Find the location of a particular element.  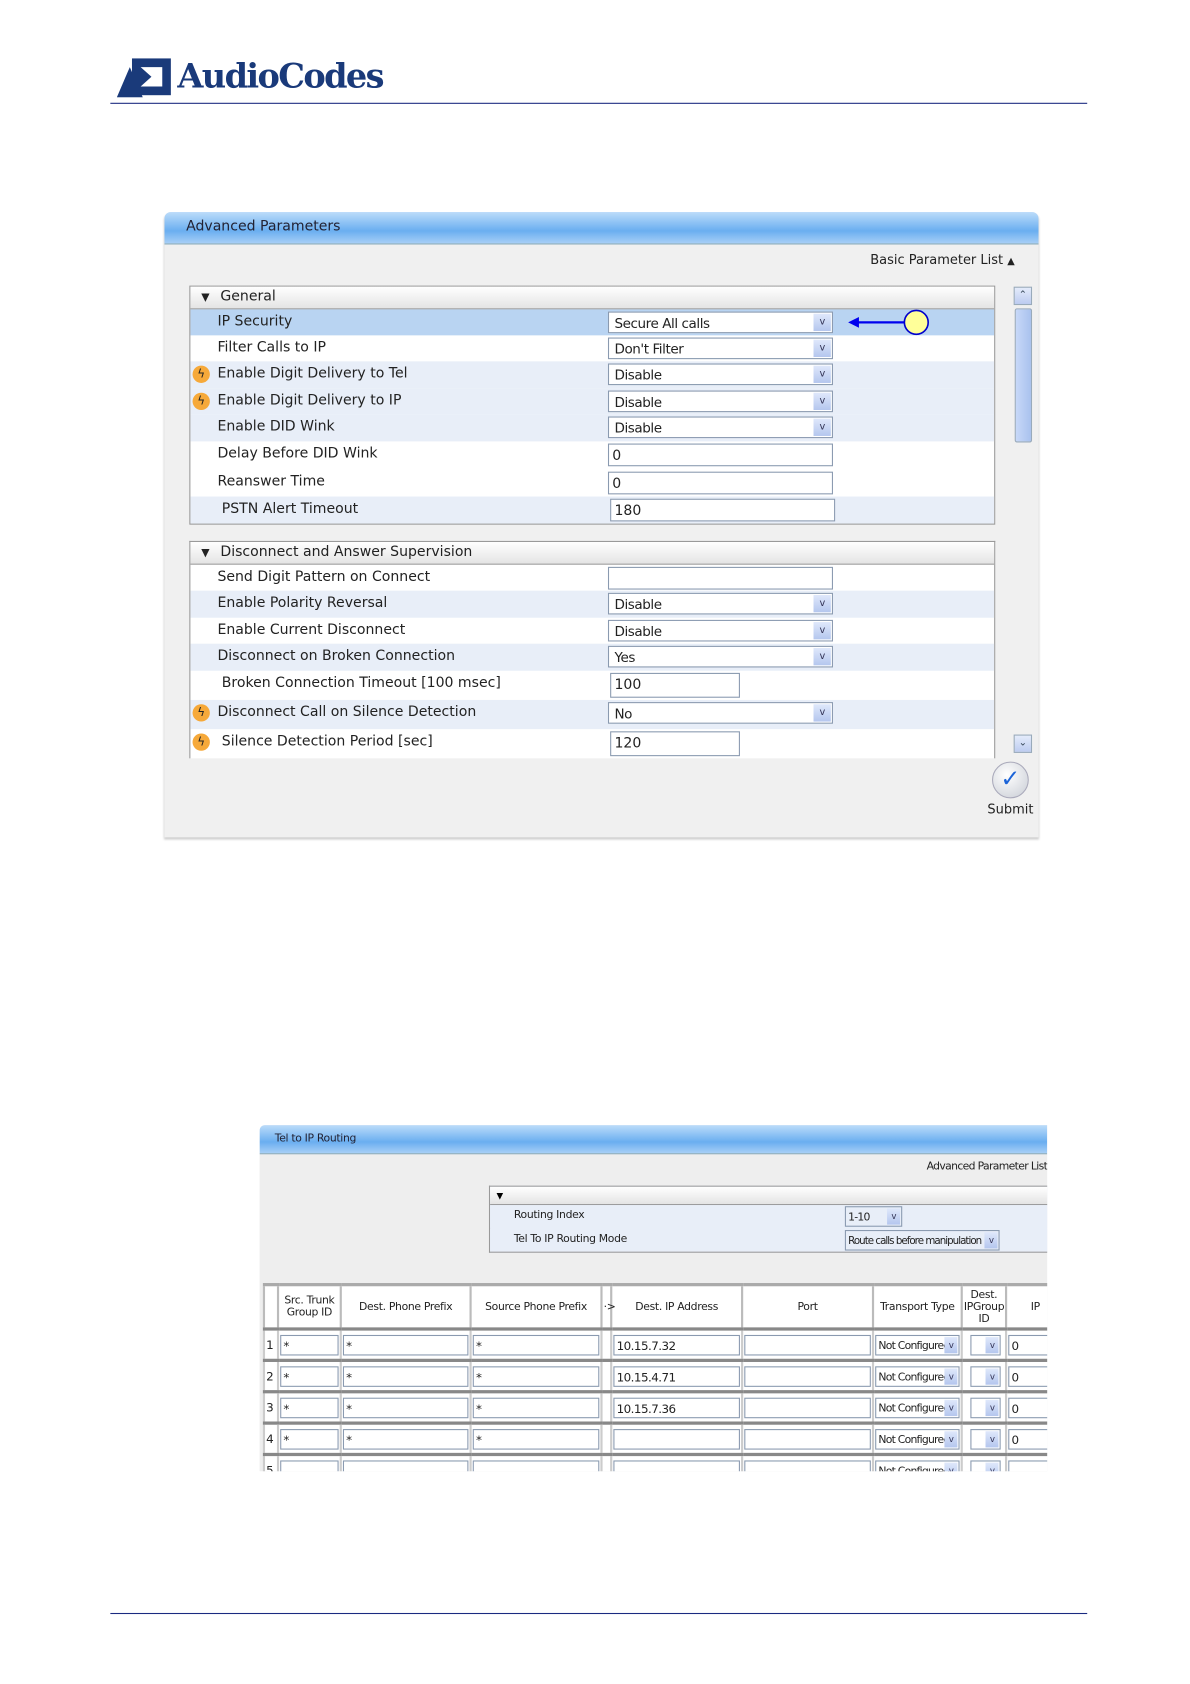

scroll-up-icon: ⌃ is located at coordinates (1023, 296).